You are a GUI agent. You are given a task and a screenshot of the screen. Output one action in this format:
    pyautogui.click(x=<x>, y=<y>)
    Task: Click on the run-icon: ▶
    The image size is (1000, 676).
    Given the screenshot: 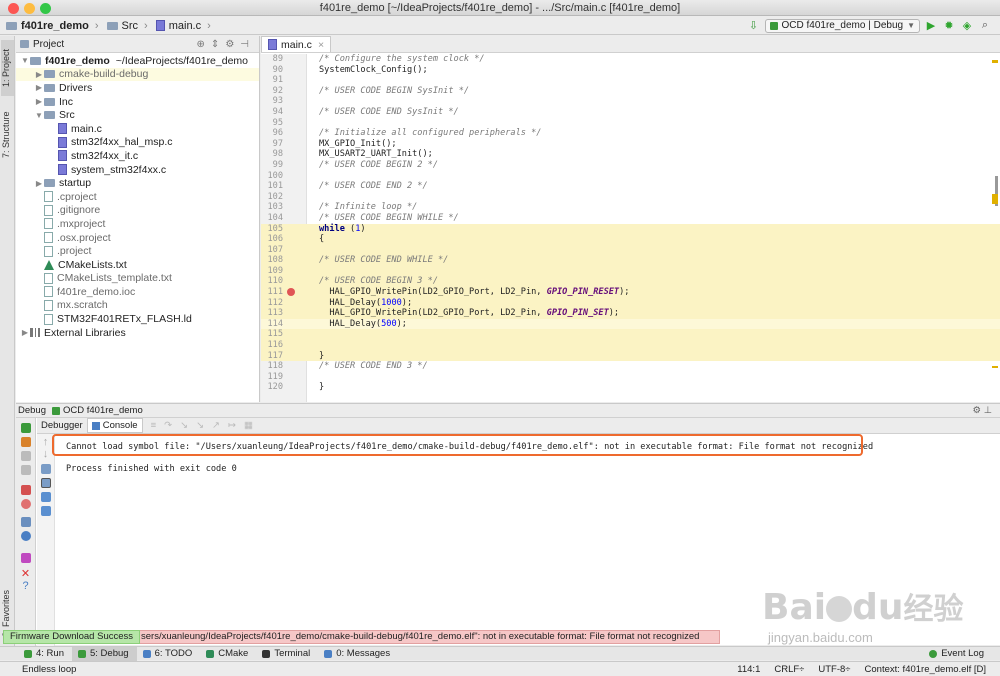 What is the action you would take?
    pyautogui.click(x=931, y=26)
    